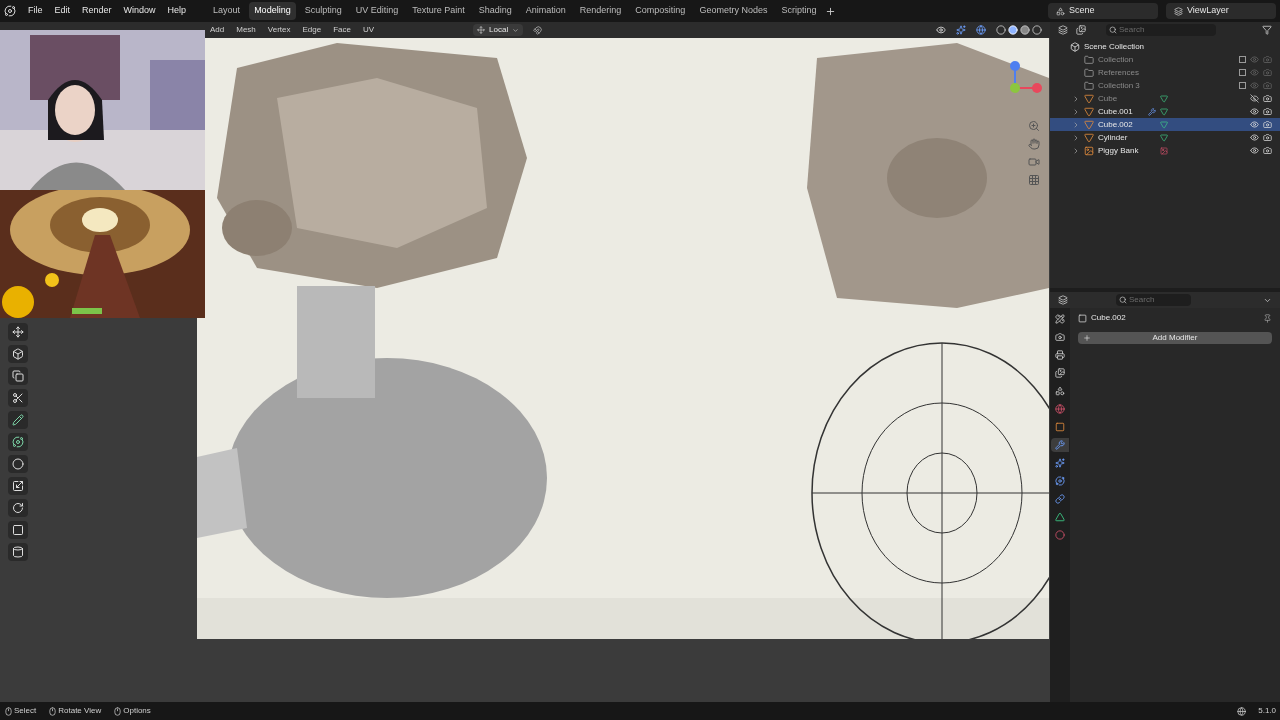 The height and width of the screenshot is (720, 1280). What do you see at coordinates (481, 30) in the screenshot?
I see `pivot-icon` at bounding box center [481, 30].